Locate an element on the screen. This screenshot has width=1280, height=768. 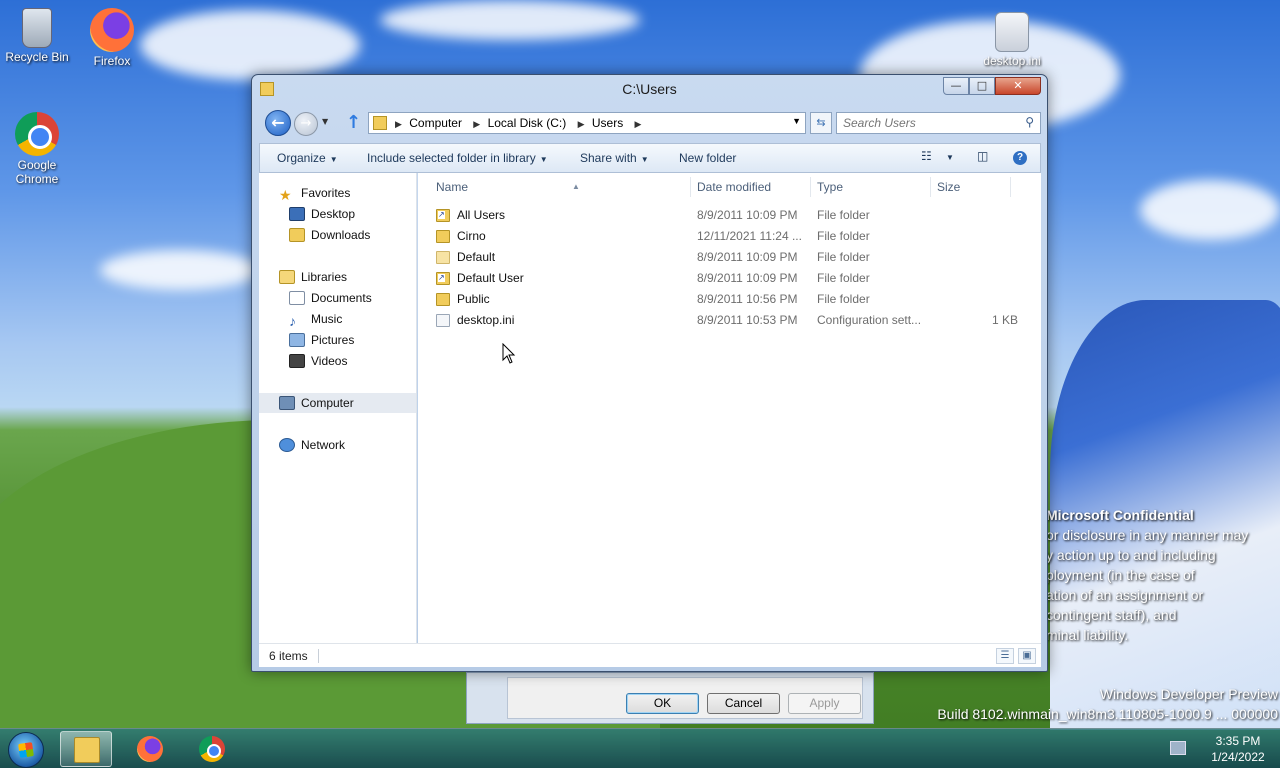
start-button is located at coordinates (26, 750).